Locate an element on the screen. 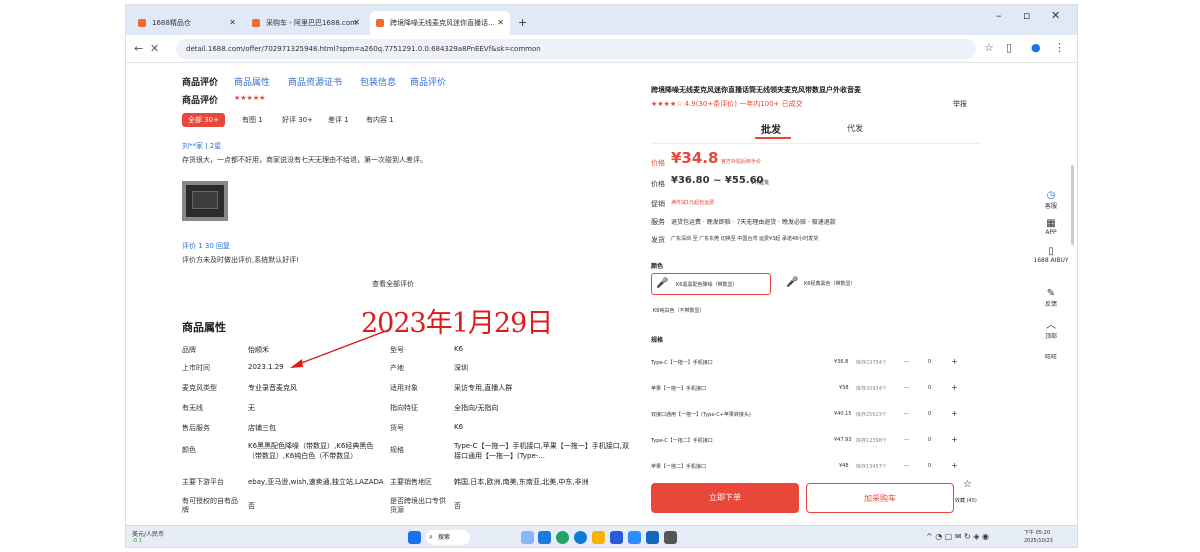 Image resolution: width=1200 pixels, height=552 pixels. edge-icon is located at coordinates (580, 537).